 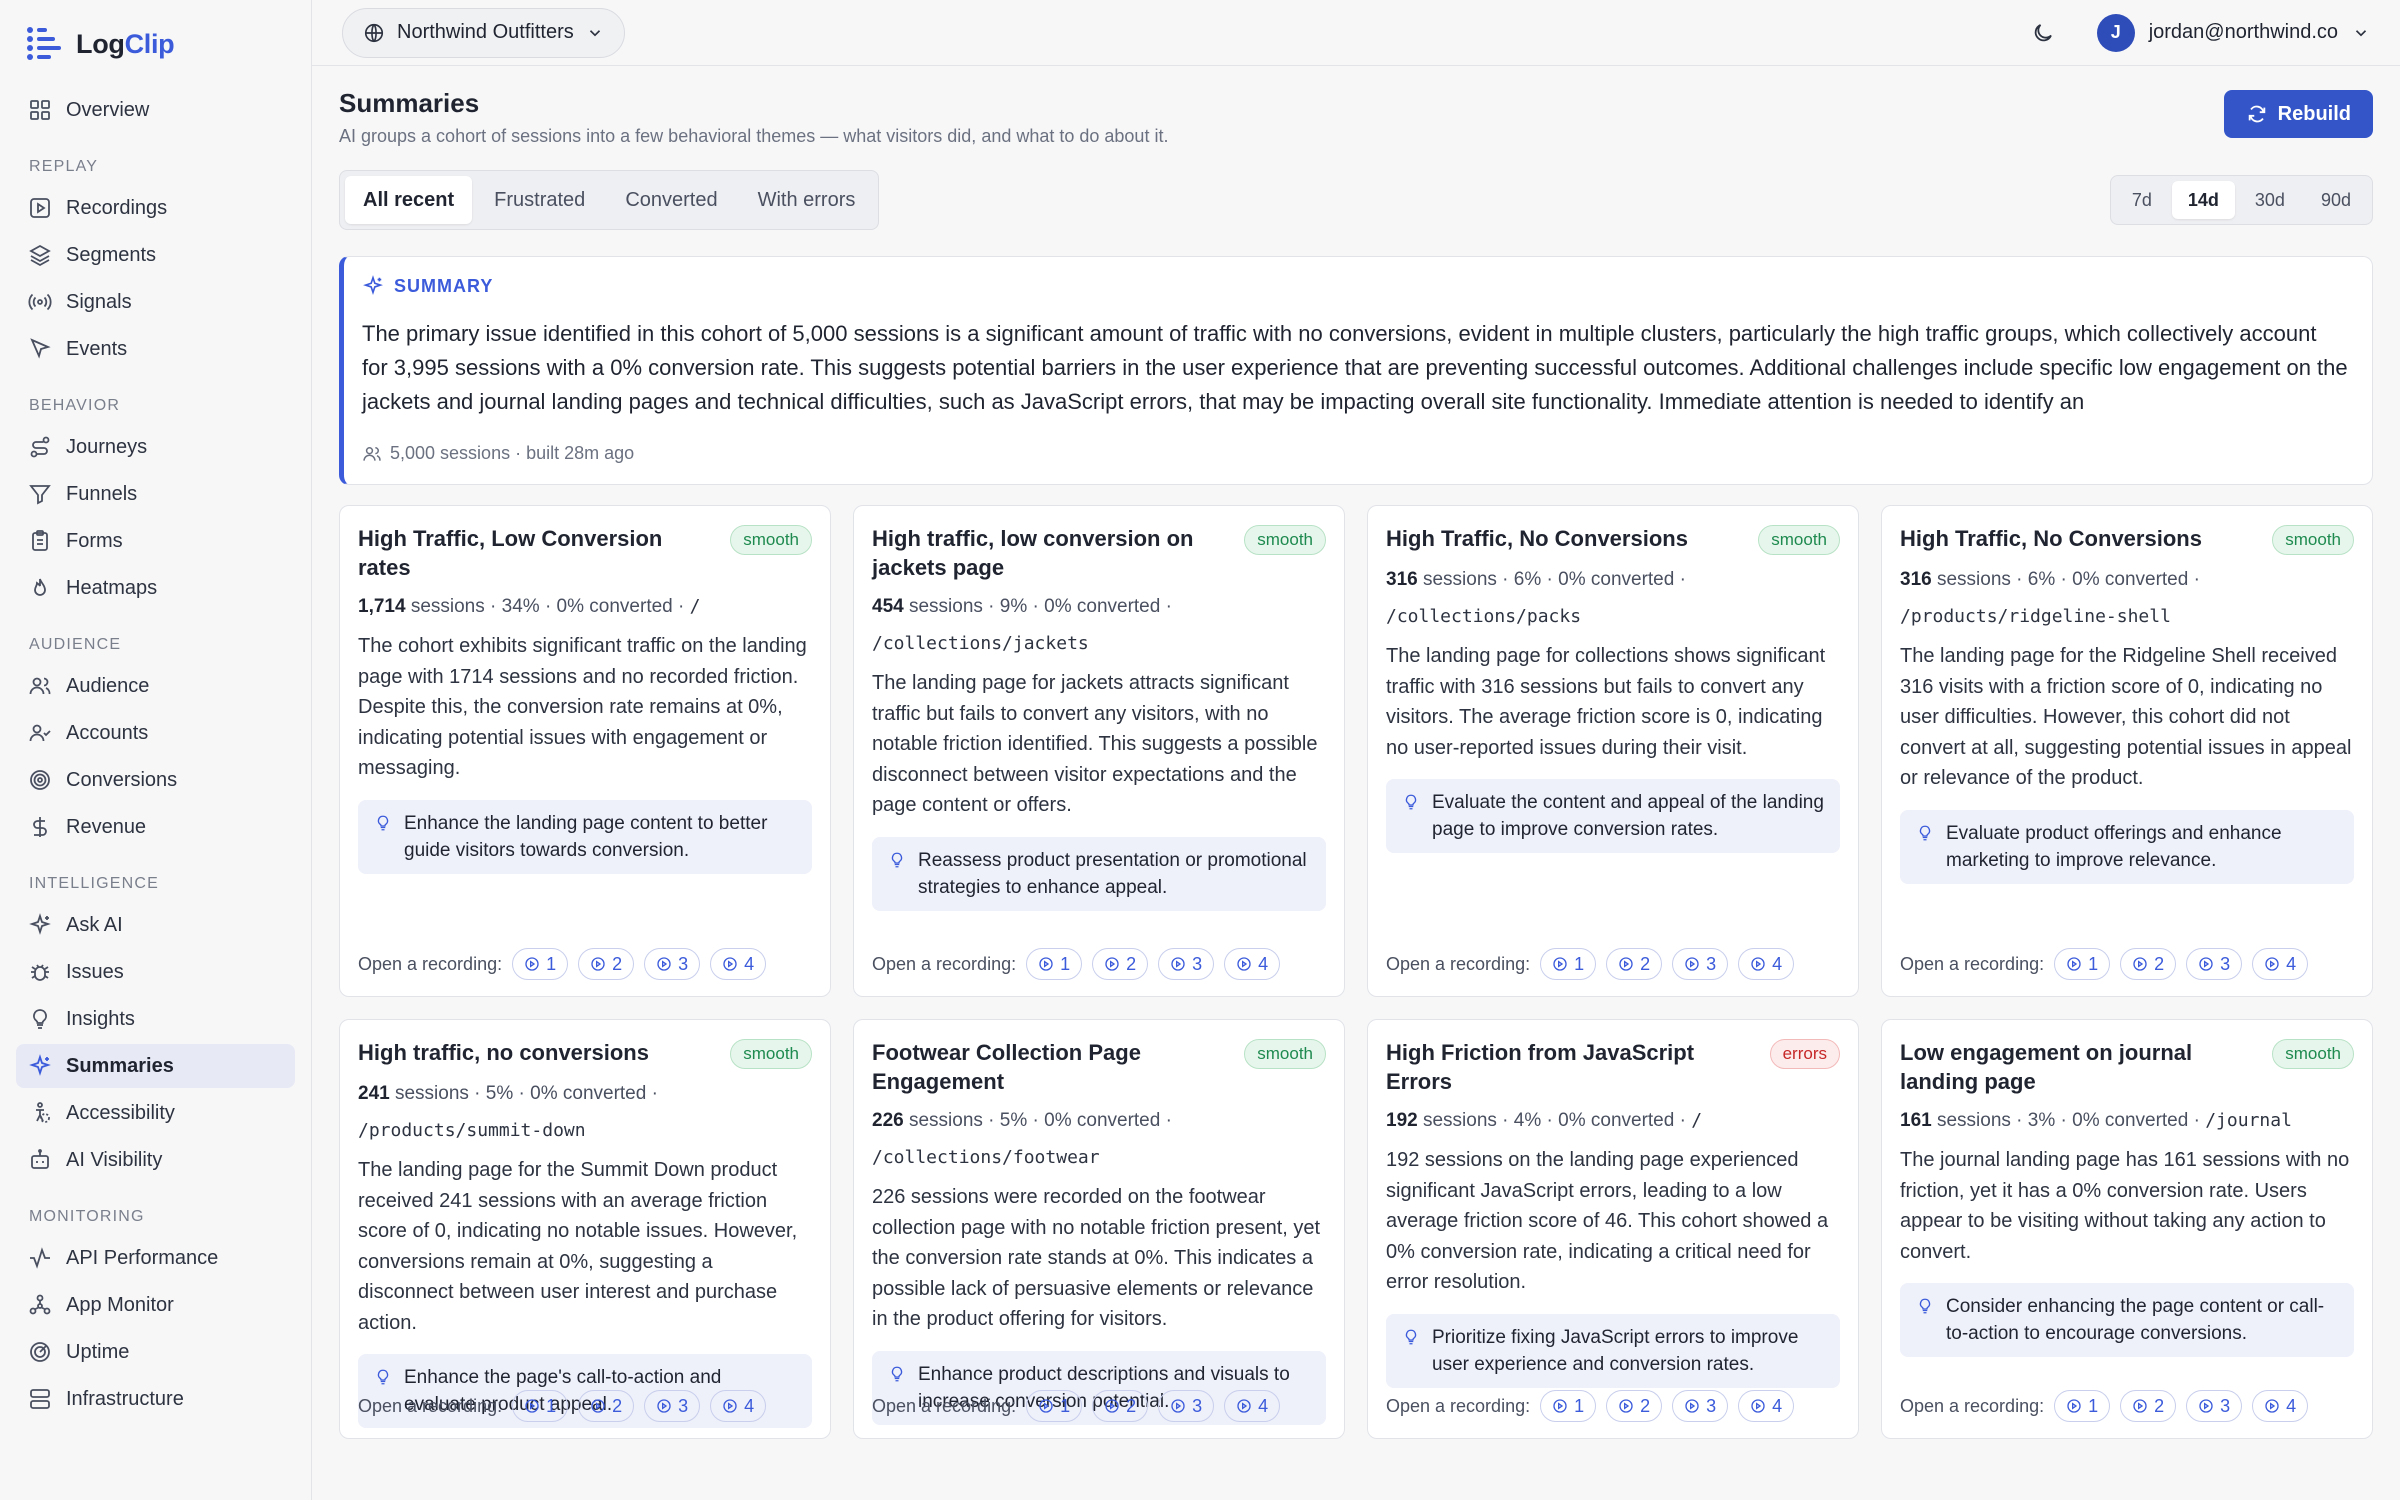 I want to click on sidebar-item-recordings: Recordings, so click(x=155, y=208).